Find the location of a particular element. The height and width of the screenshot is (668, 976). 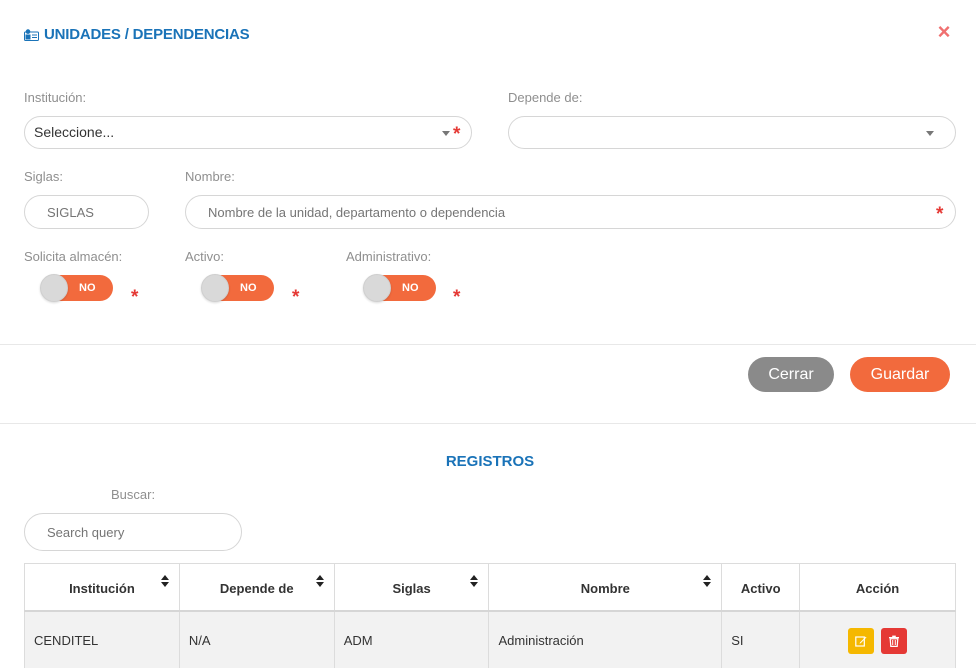

table-row: CENDITEL N/A ADM Administración SI is located at coordinates (490, 639).